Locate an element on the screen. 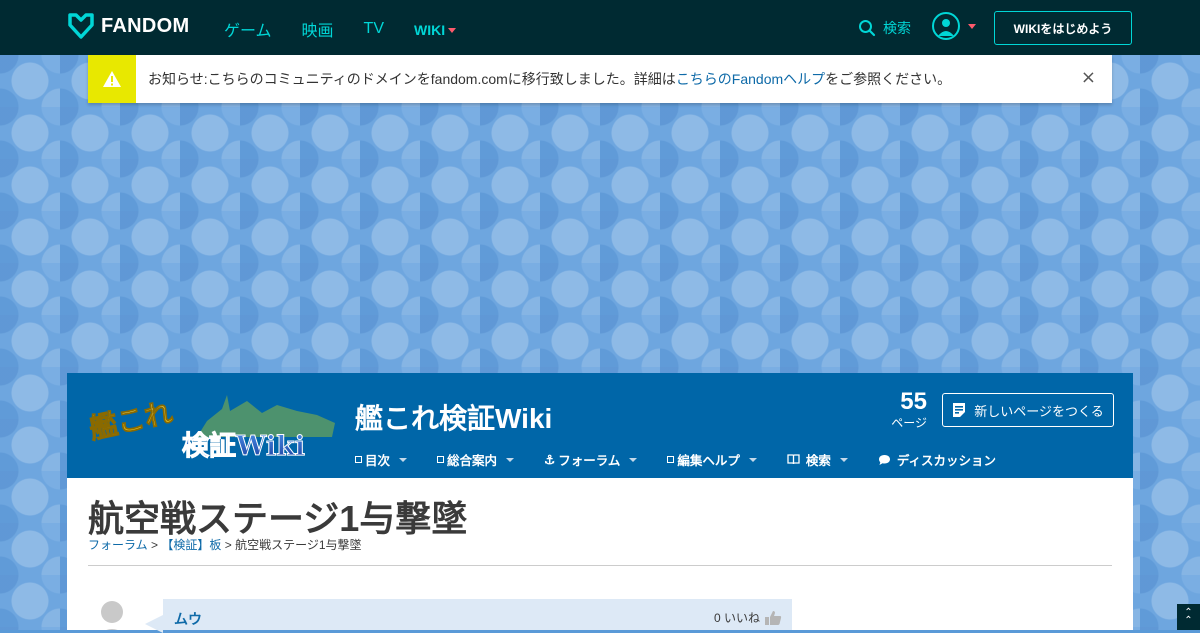 The width and height of the screenshot is (1200, 633). double-chevron-up-icon: ⌃ ⌃ is located at coordinates (1188, 616).